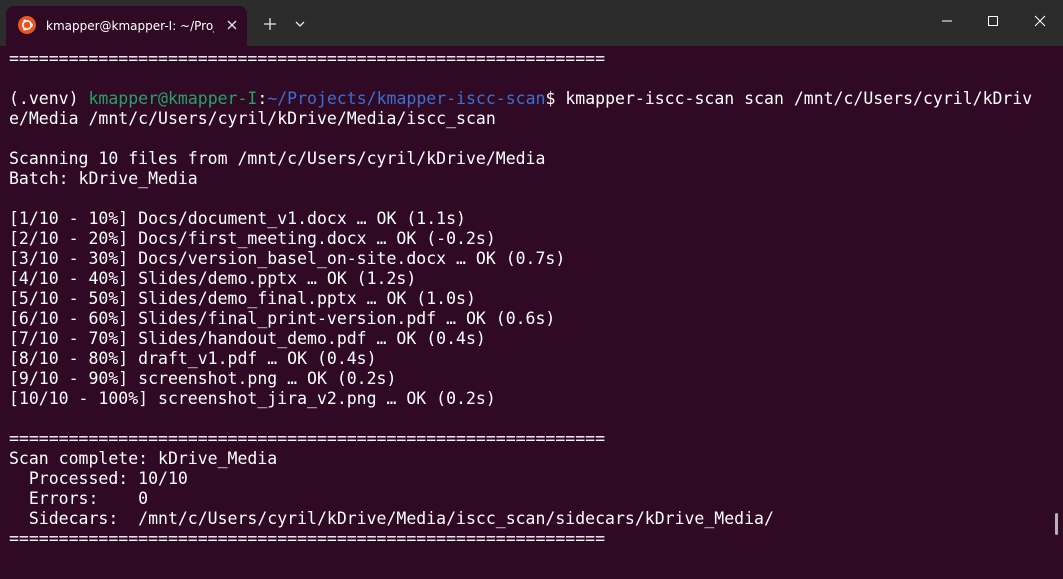 This screenshot has height=579, width=1063. What do you see at coordinates (103, 178) in the screenshot?
I see `batch-line: Batch: kDrive_Media` at bounding box center [103, 178].